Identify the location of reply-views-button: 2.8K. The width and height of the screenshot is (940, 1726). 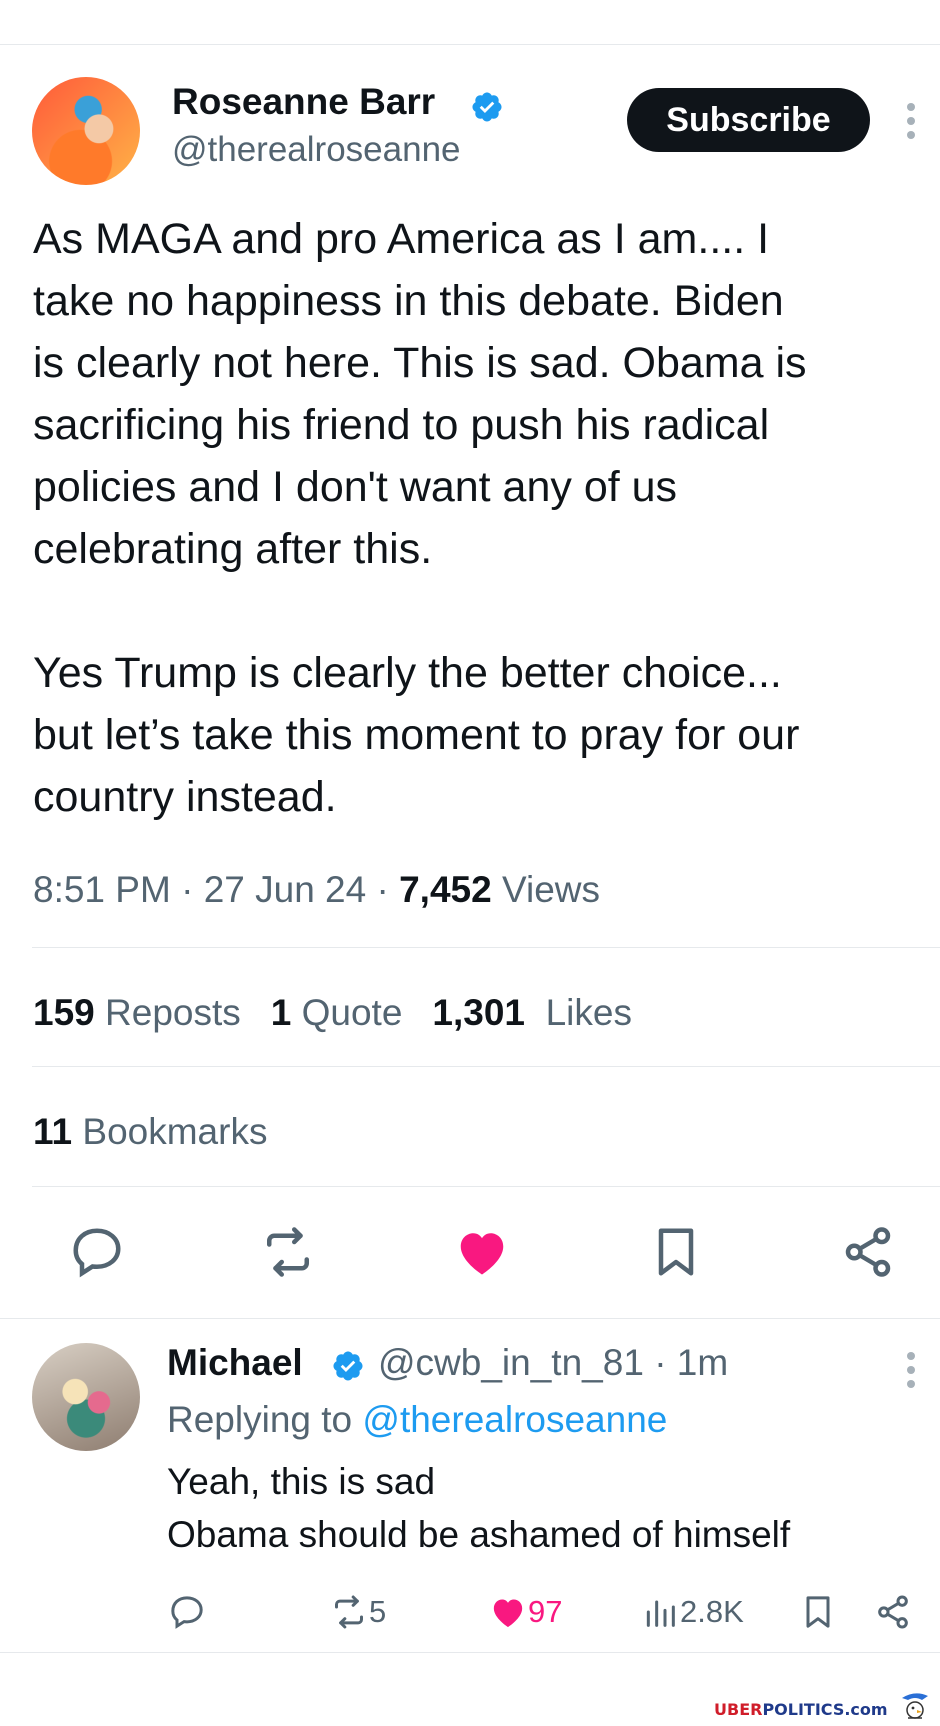
(692, 1612).